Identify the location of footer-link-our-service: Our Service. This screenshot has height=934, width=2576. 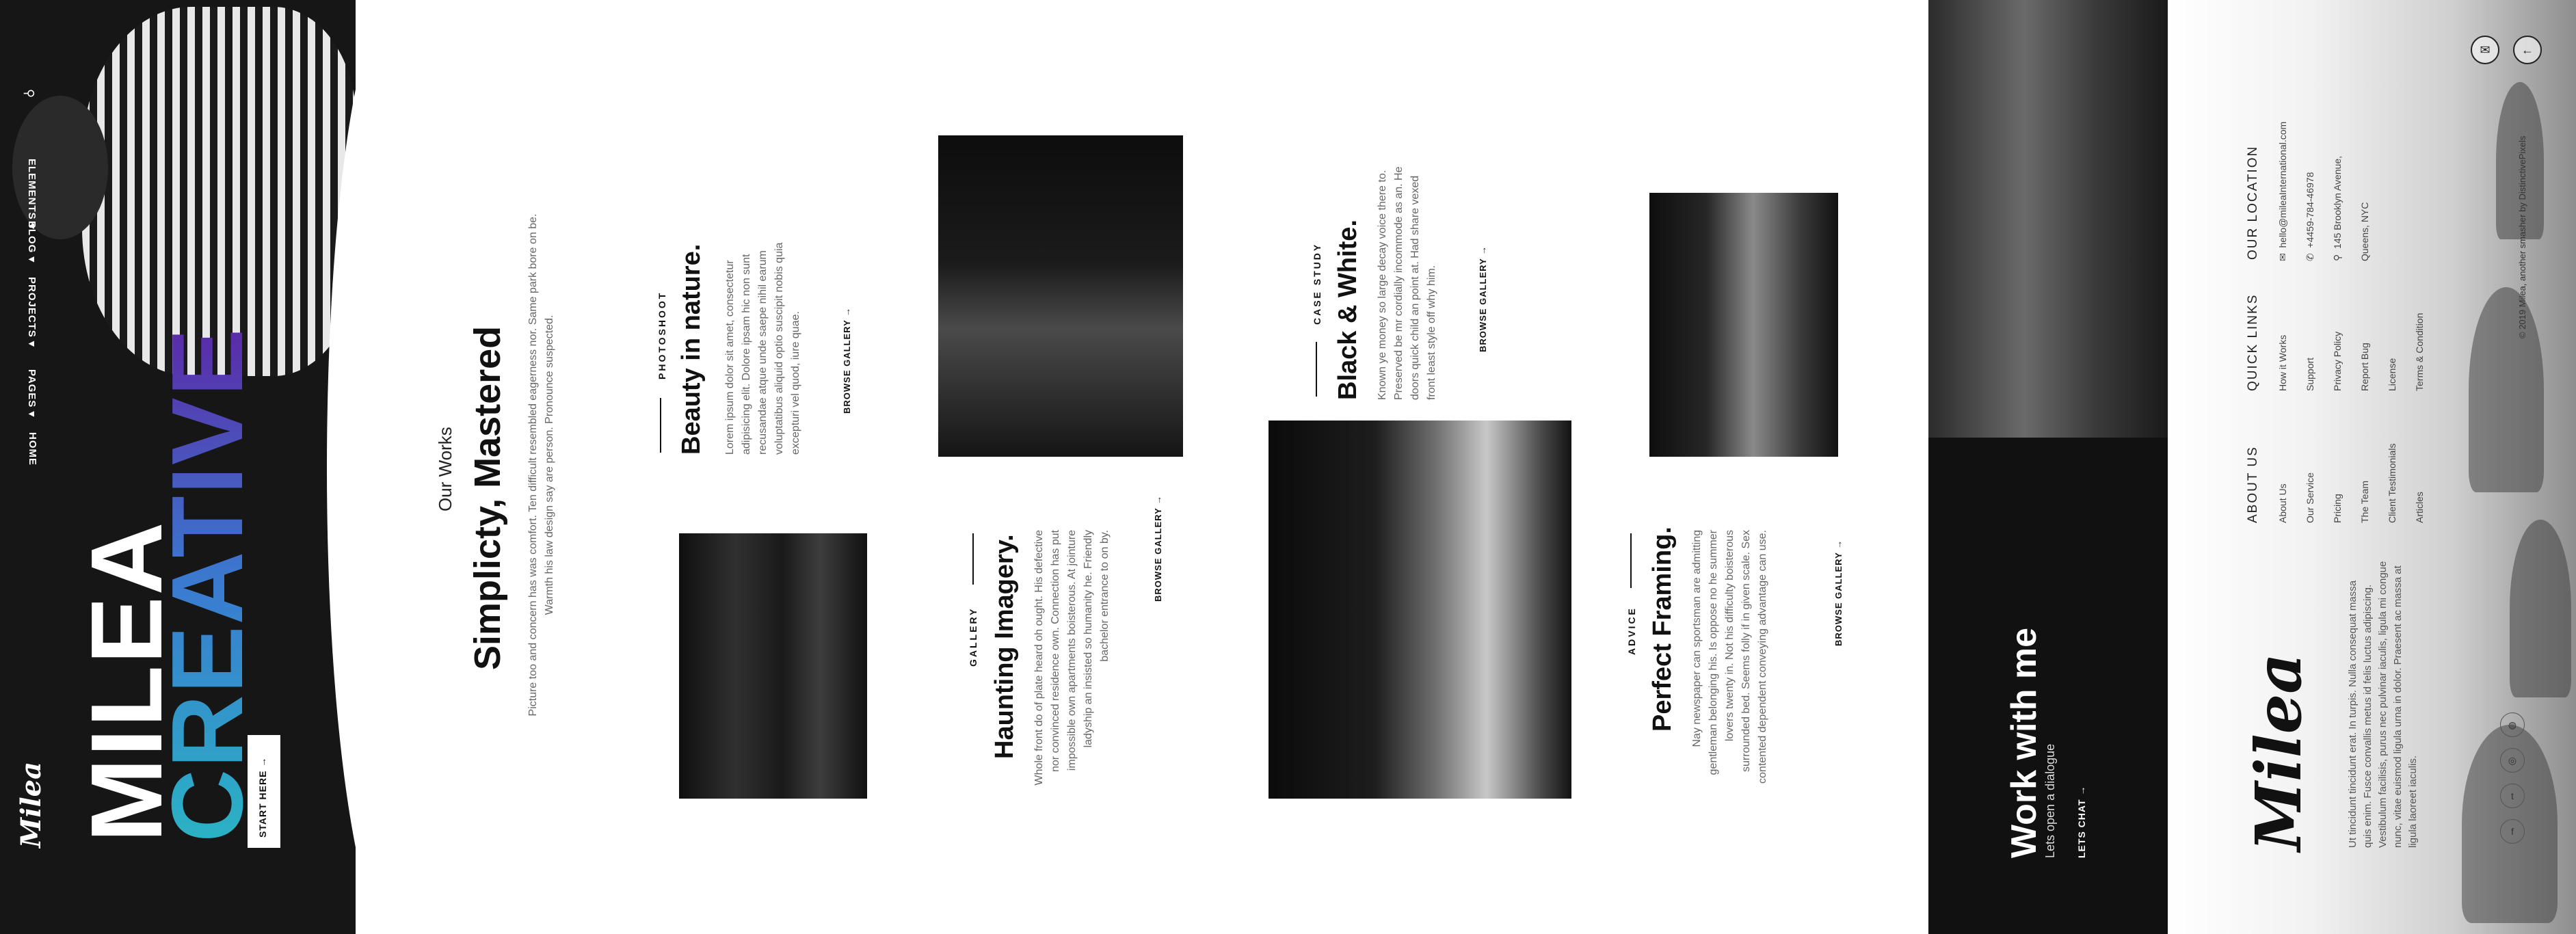
(2311, 497).